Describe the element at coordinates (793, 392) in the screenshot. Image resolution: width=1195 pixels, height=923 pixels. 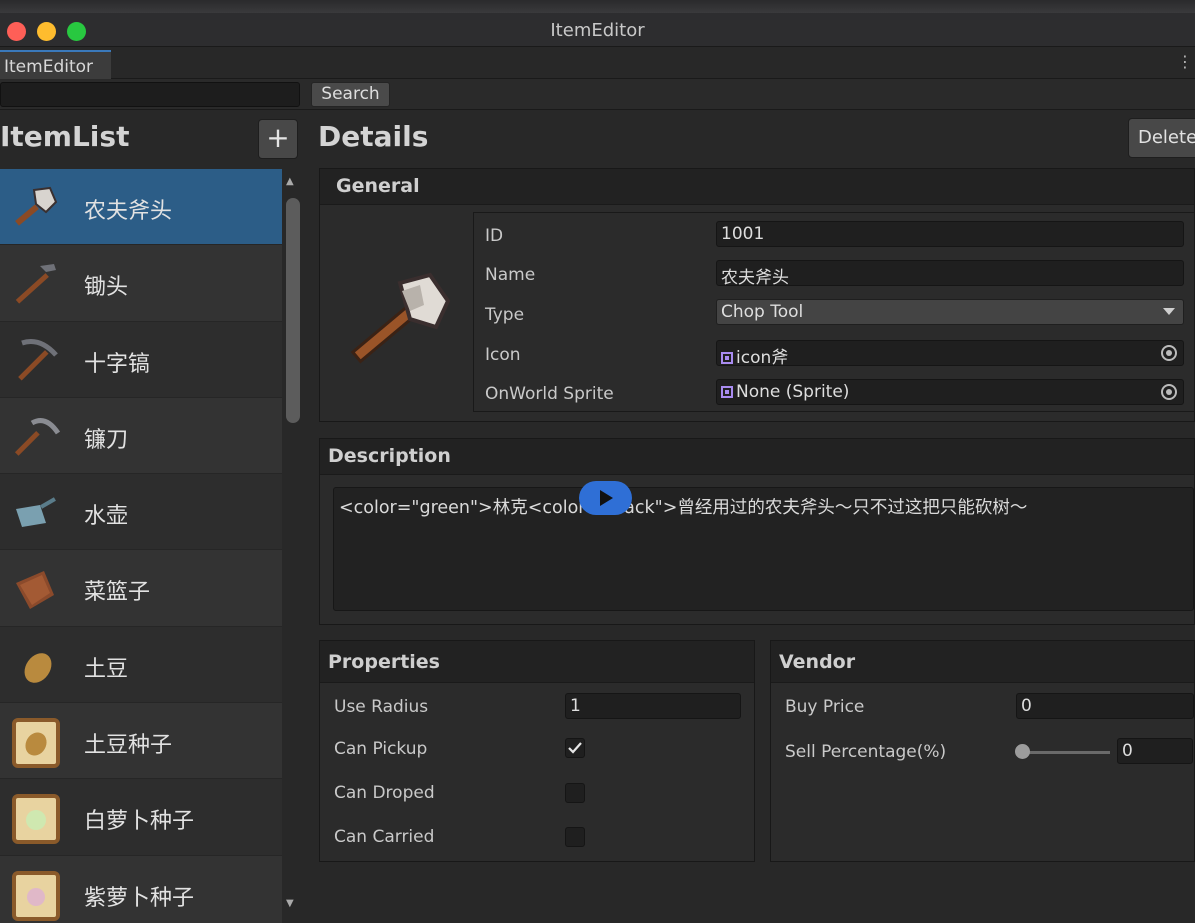
I see `onworld-value: None (Sprite)` at that location.